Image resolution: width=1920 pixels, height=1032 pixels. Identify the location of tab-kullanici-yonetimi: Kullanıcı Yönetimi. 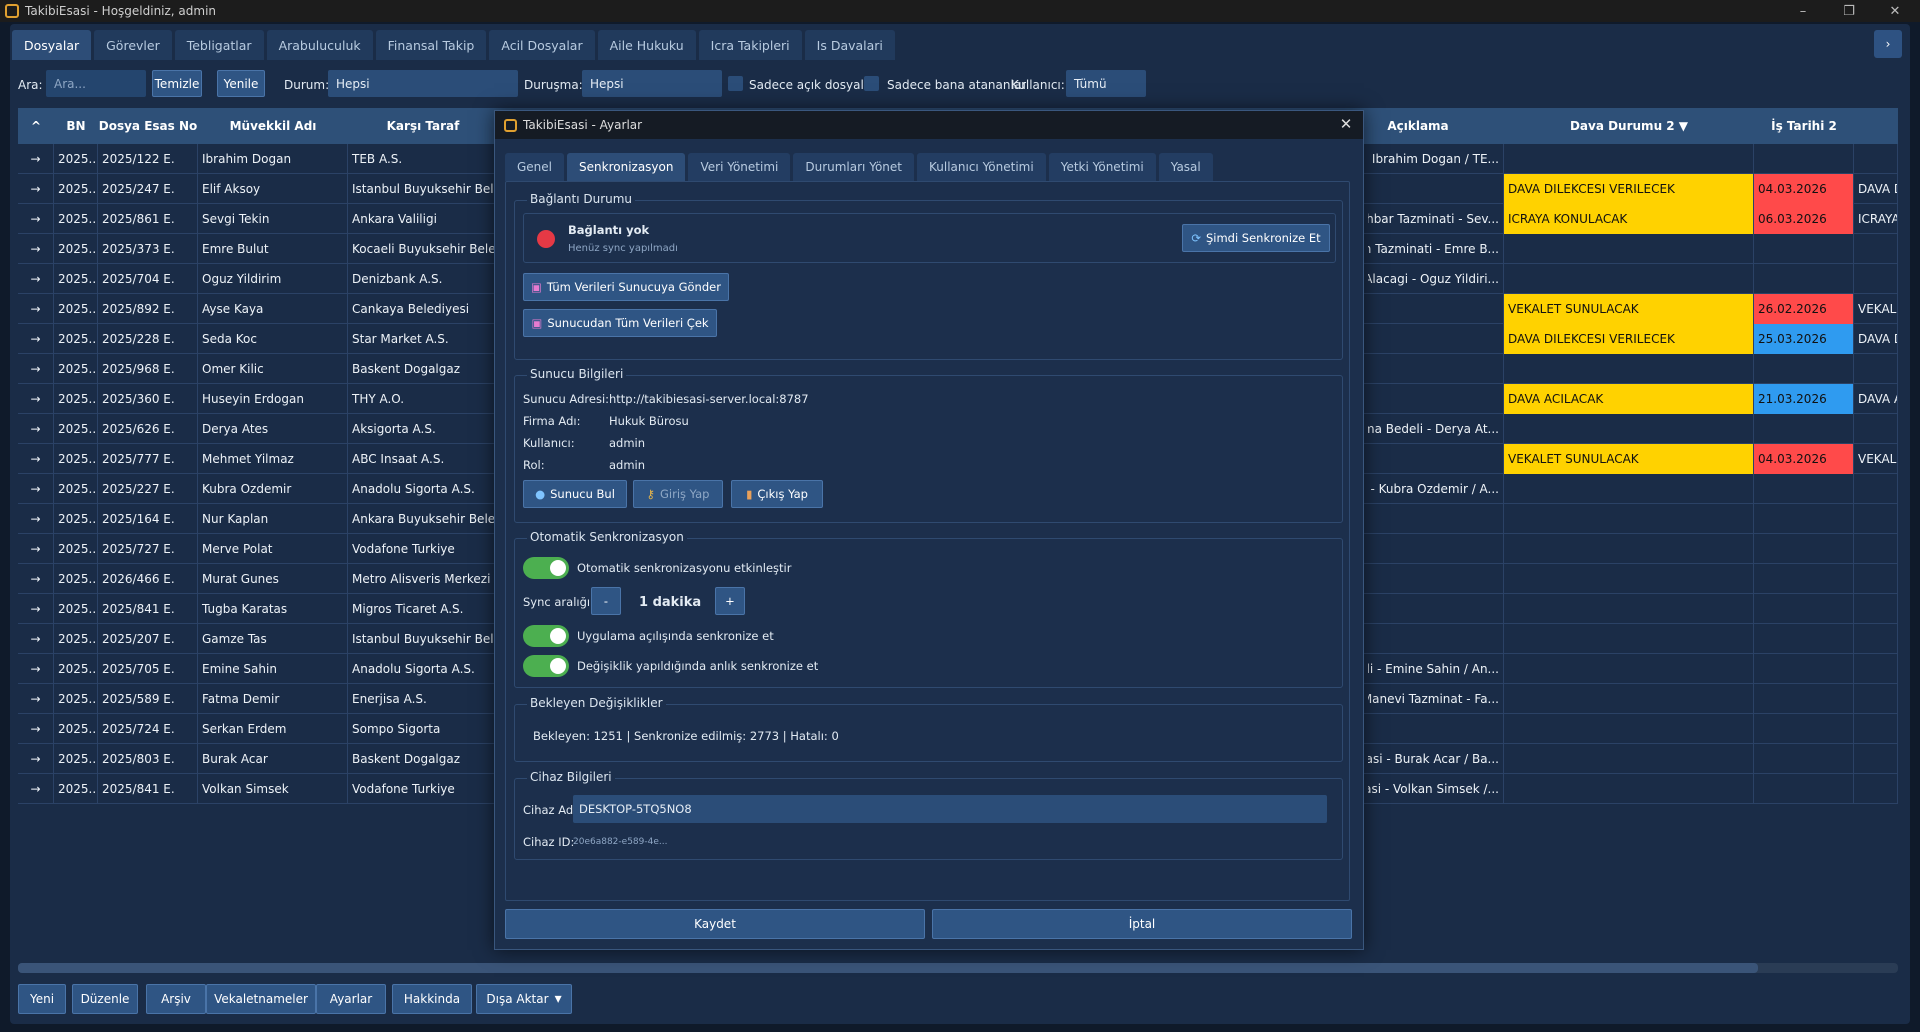
(981, 167).